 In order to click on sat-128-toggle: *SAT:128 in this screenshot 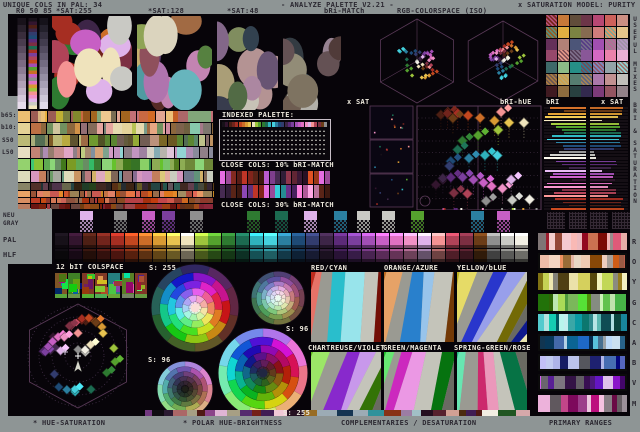, I will do `click(166, 11)`.